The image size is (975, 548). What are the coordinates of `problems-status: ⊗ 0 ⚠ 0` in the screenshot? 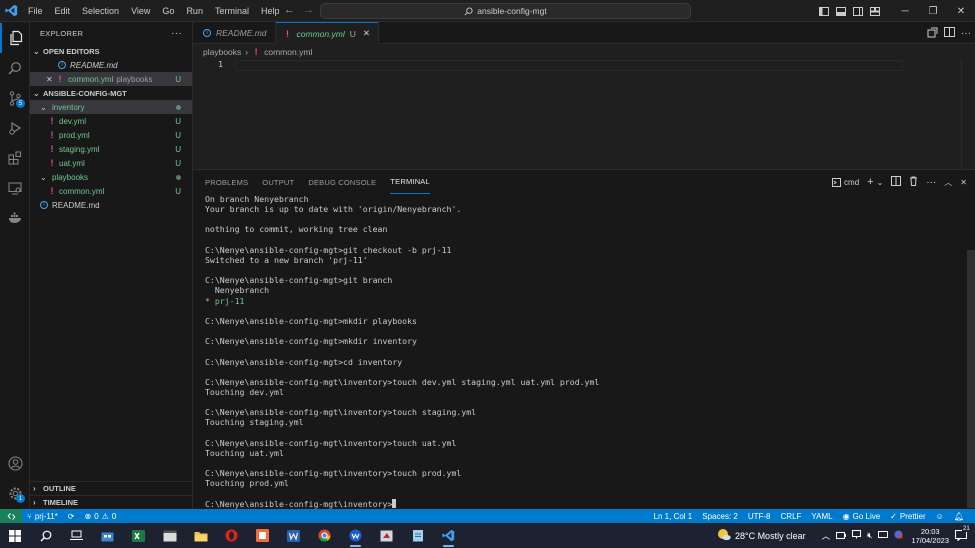 It's located at (101, 516).